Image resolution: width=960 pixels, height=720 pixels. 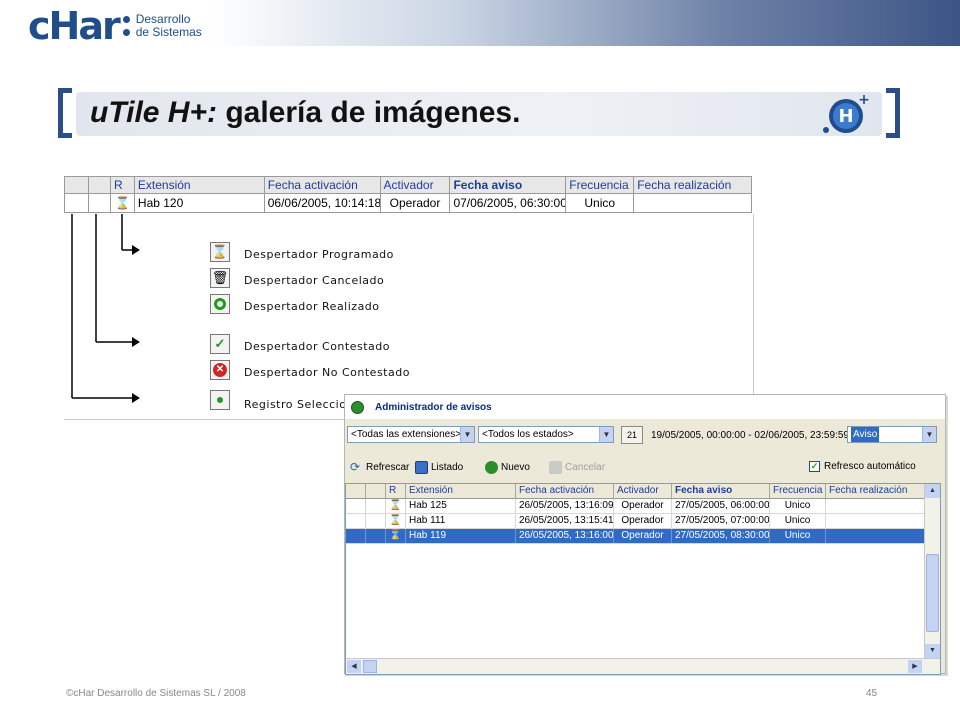 I want to click on list-button: Listado, so click(x=439, y=467).